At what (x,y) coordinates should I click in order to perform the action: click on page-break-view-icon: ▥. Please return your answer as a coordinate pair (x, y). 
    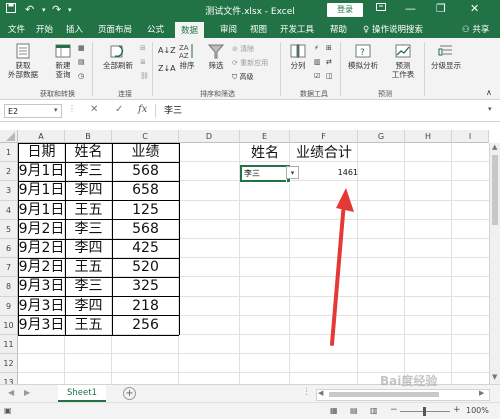
    Looking at the image, I should click on (374, 410).